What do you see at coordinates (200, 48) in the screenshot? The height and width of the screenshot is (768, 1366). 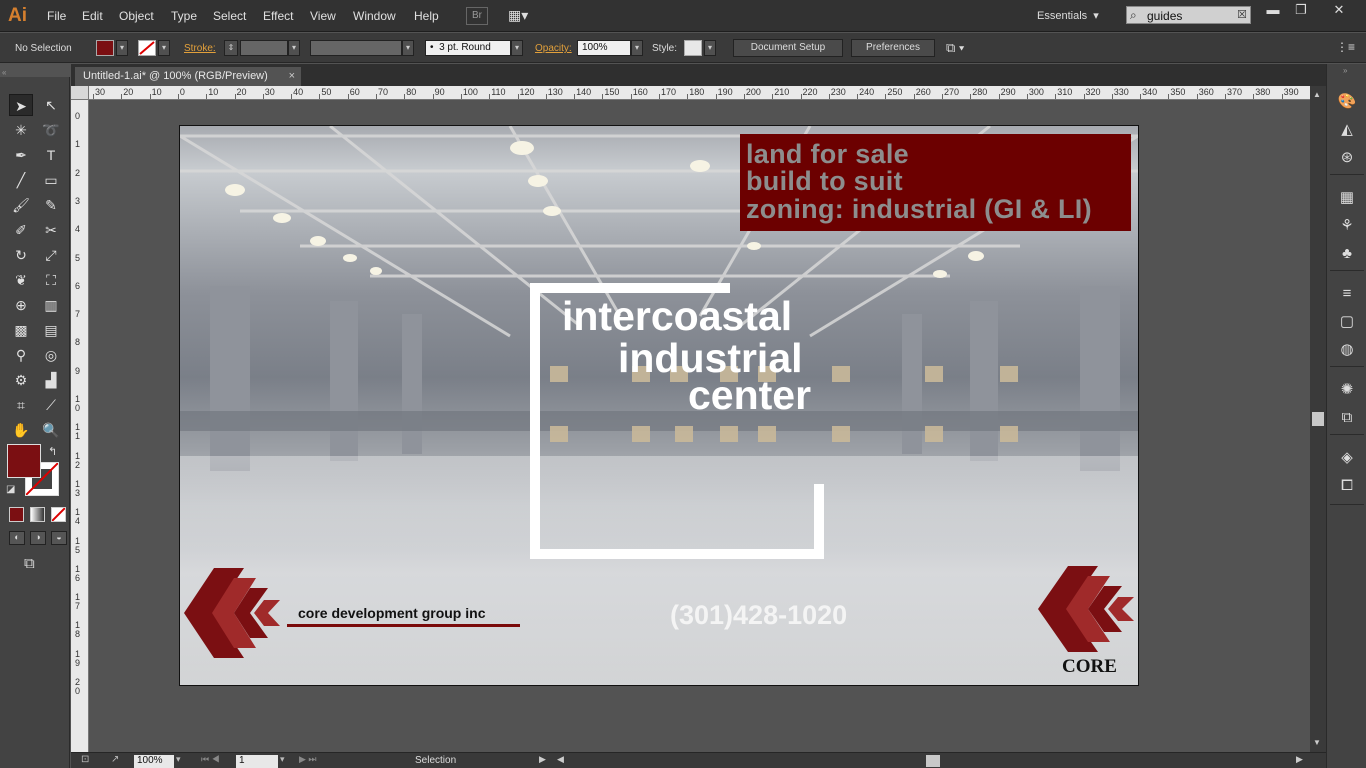 I see `stroke-label: Stroke:` at bounding box center [200, 48].